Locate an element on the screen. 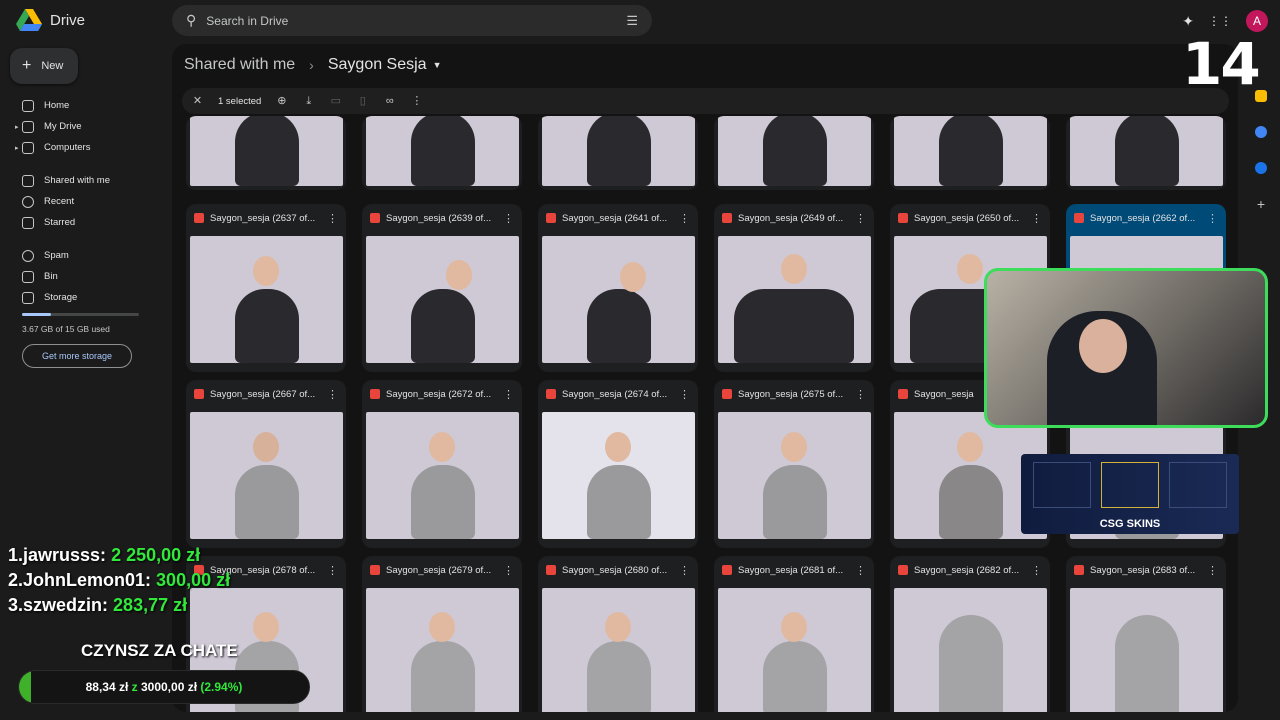 The width and height of the screenshot is (1280, 720). file-card: Saygon_sesja (2680 of... ⋮ is located at coordinates (618, 634).